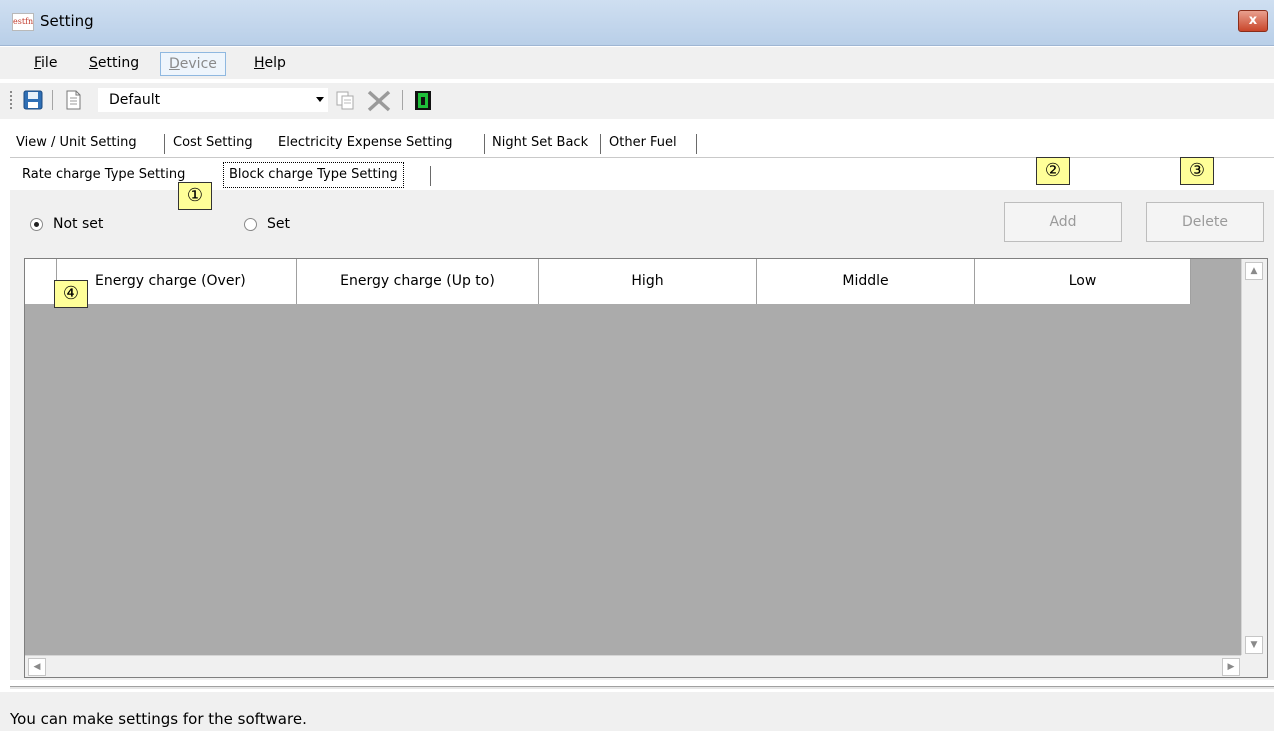  Describe the element at coordinates (642, 157) in the screenshot. I see `tab-divider` at that location.